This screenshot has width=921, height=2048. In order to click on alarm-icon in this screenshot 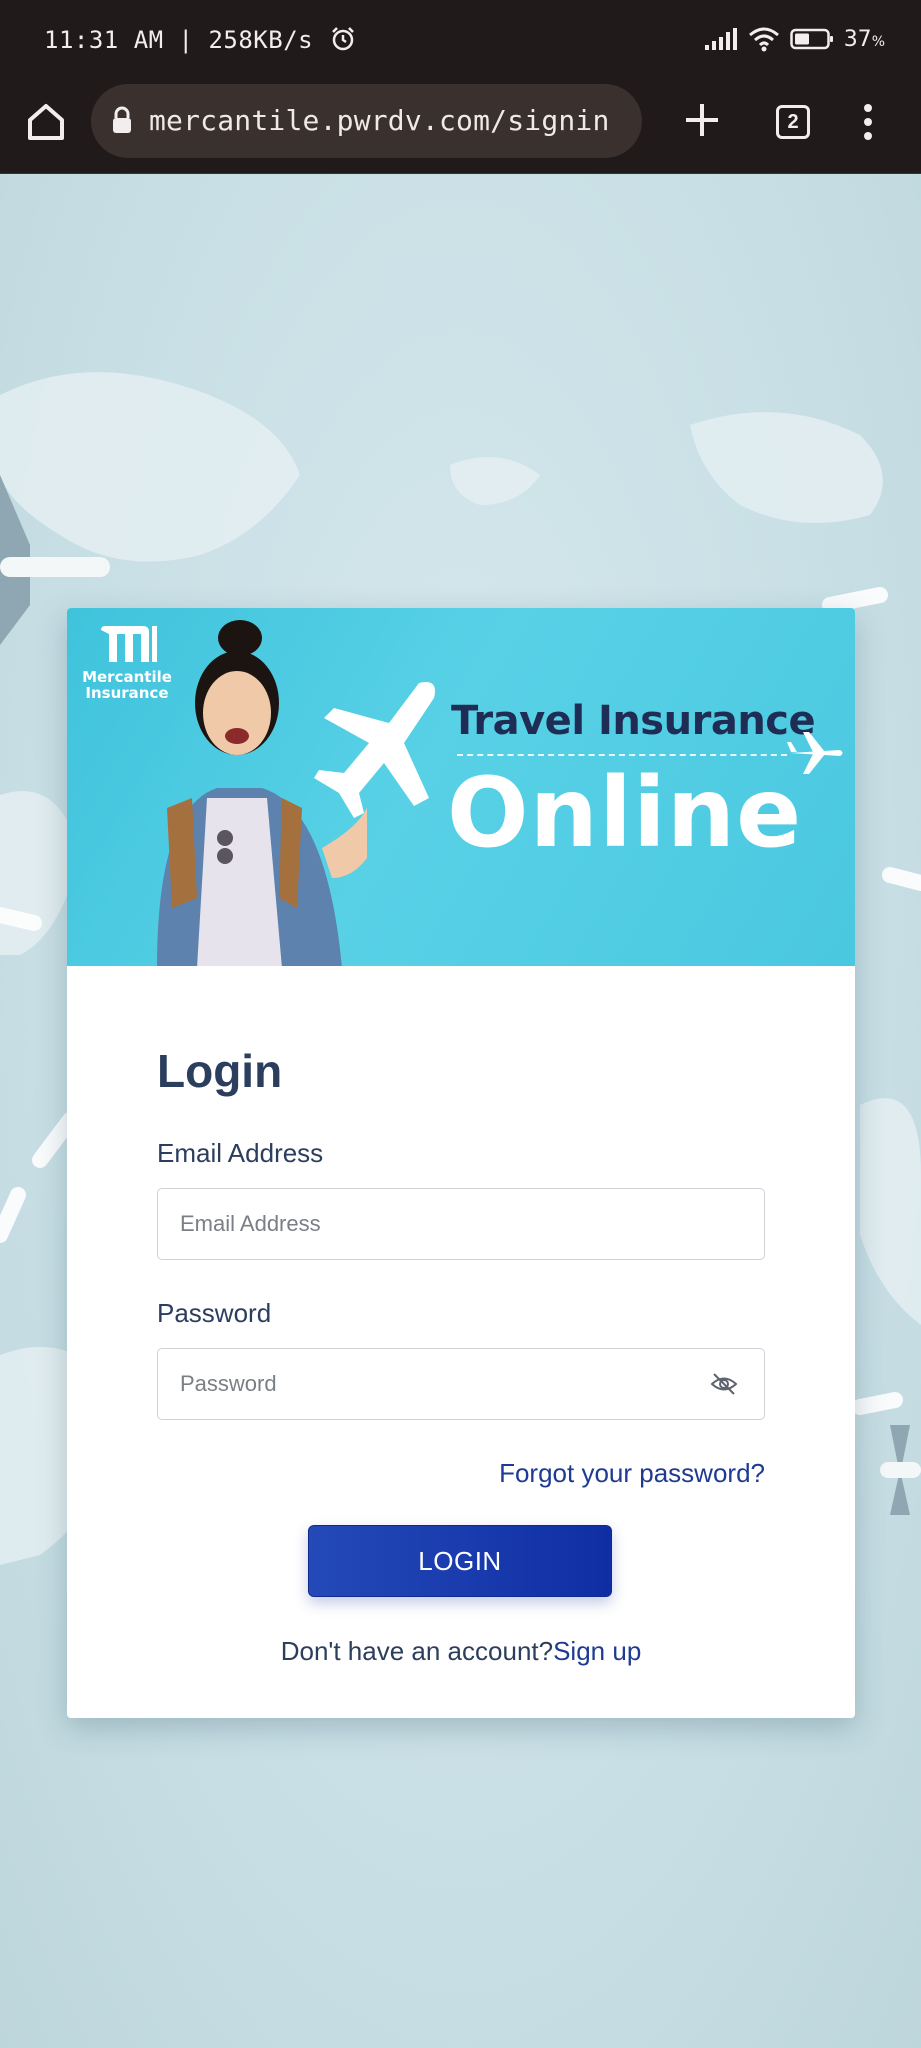, I will do `click(343, 39)`.